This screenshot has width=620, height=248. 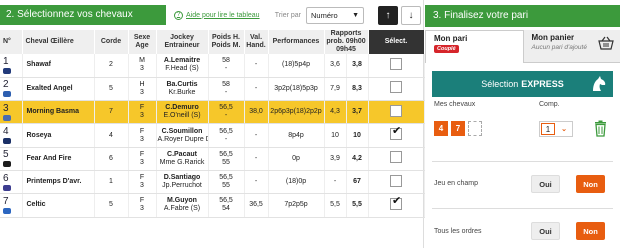 I want to click on rapport-0945: 10, so click(x=357, y=135).